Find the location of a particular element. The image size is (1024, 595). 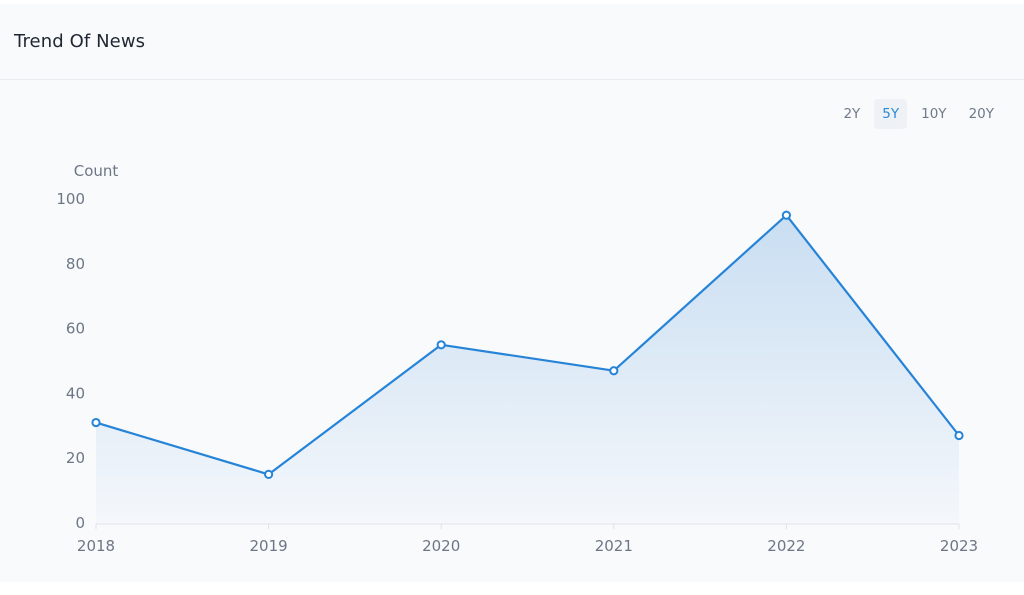

x-tick-label: 2019 is located at coordinates (269, 546).